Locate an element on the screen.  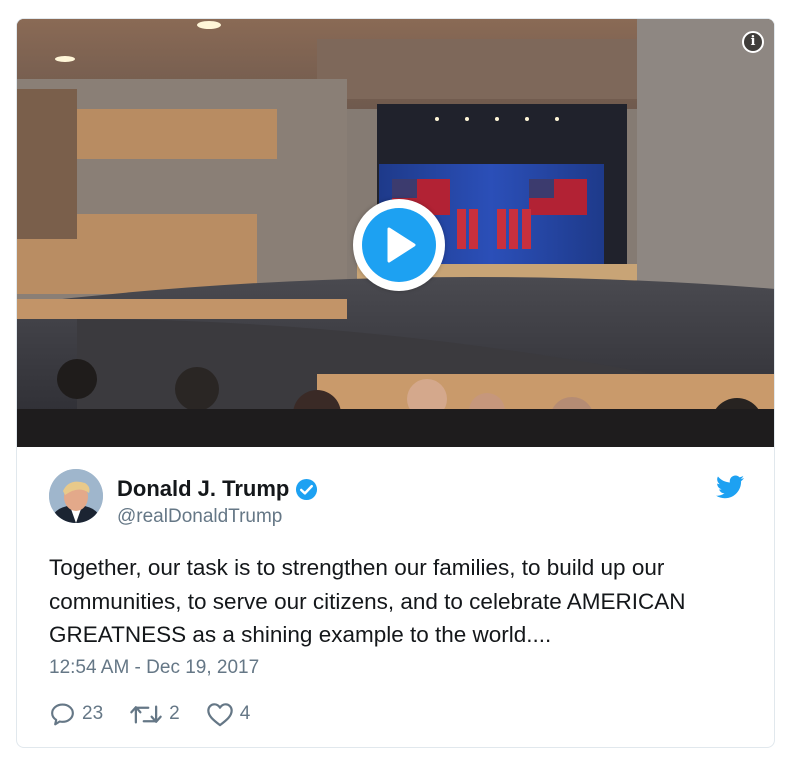
retweet-icon is located at coordinates (146, 714).